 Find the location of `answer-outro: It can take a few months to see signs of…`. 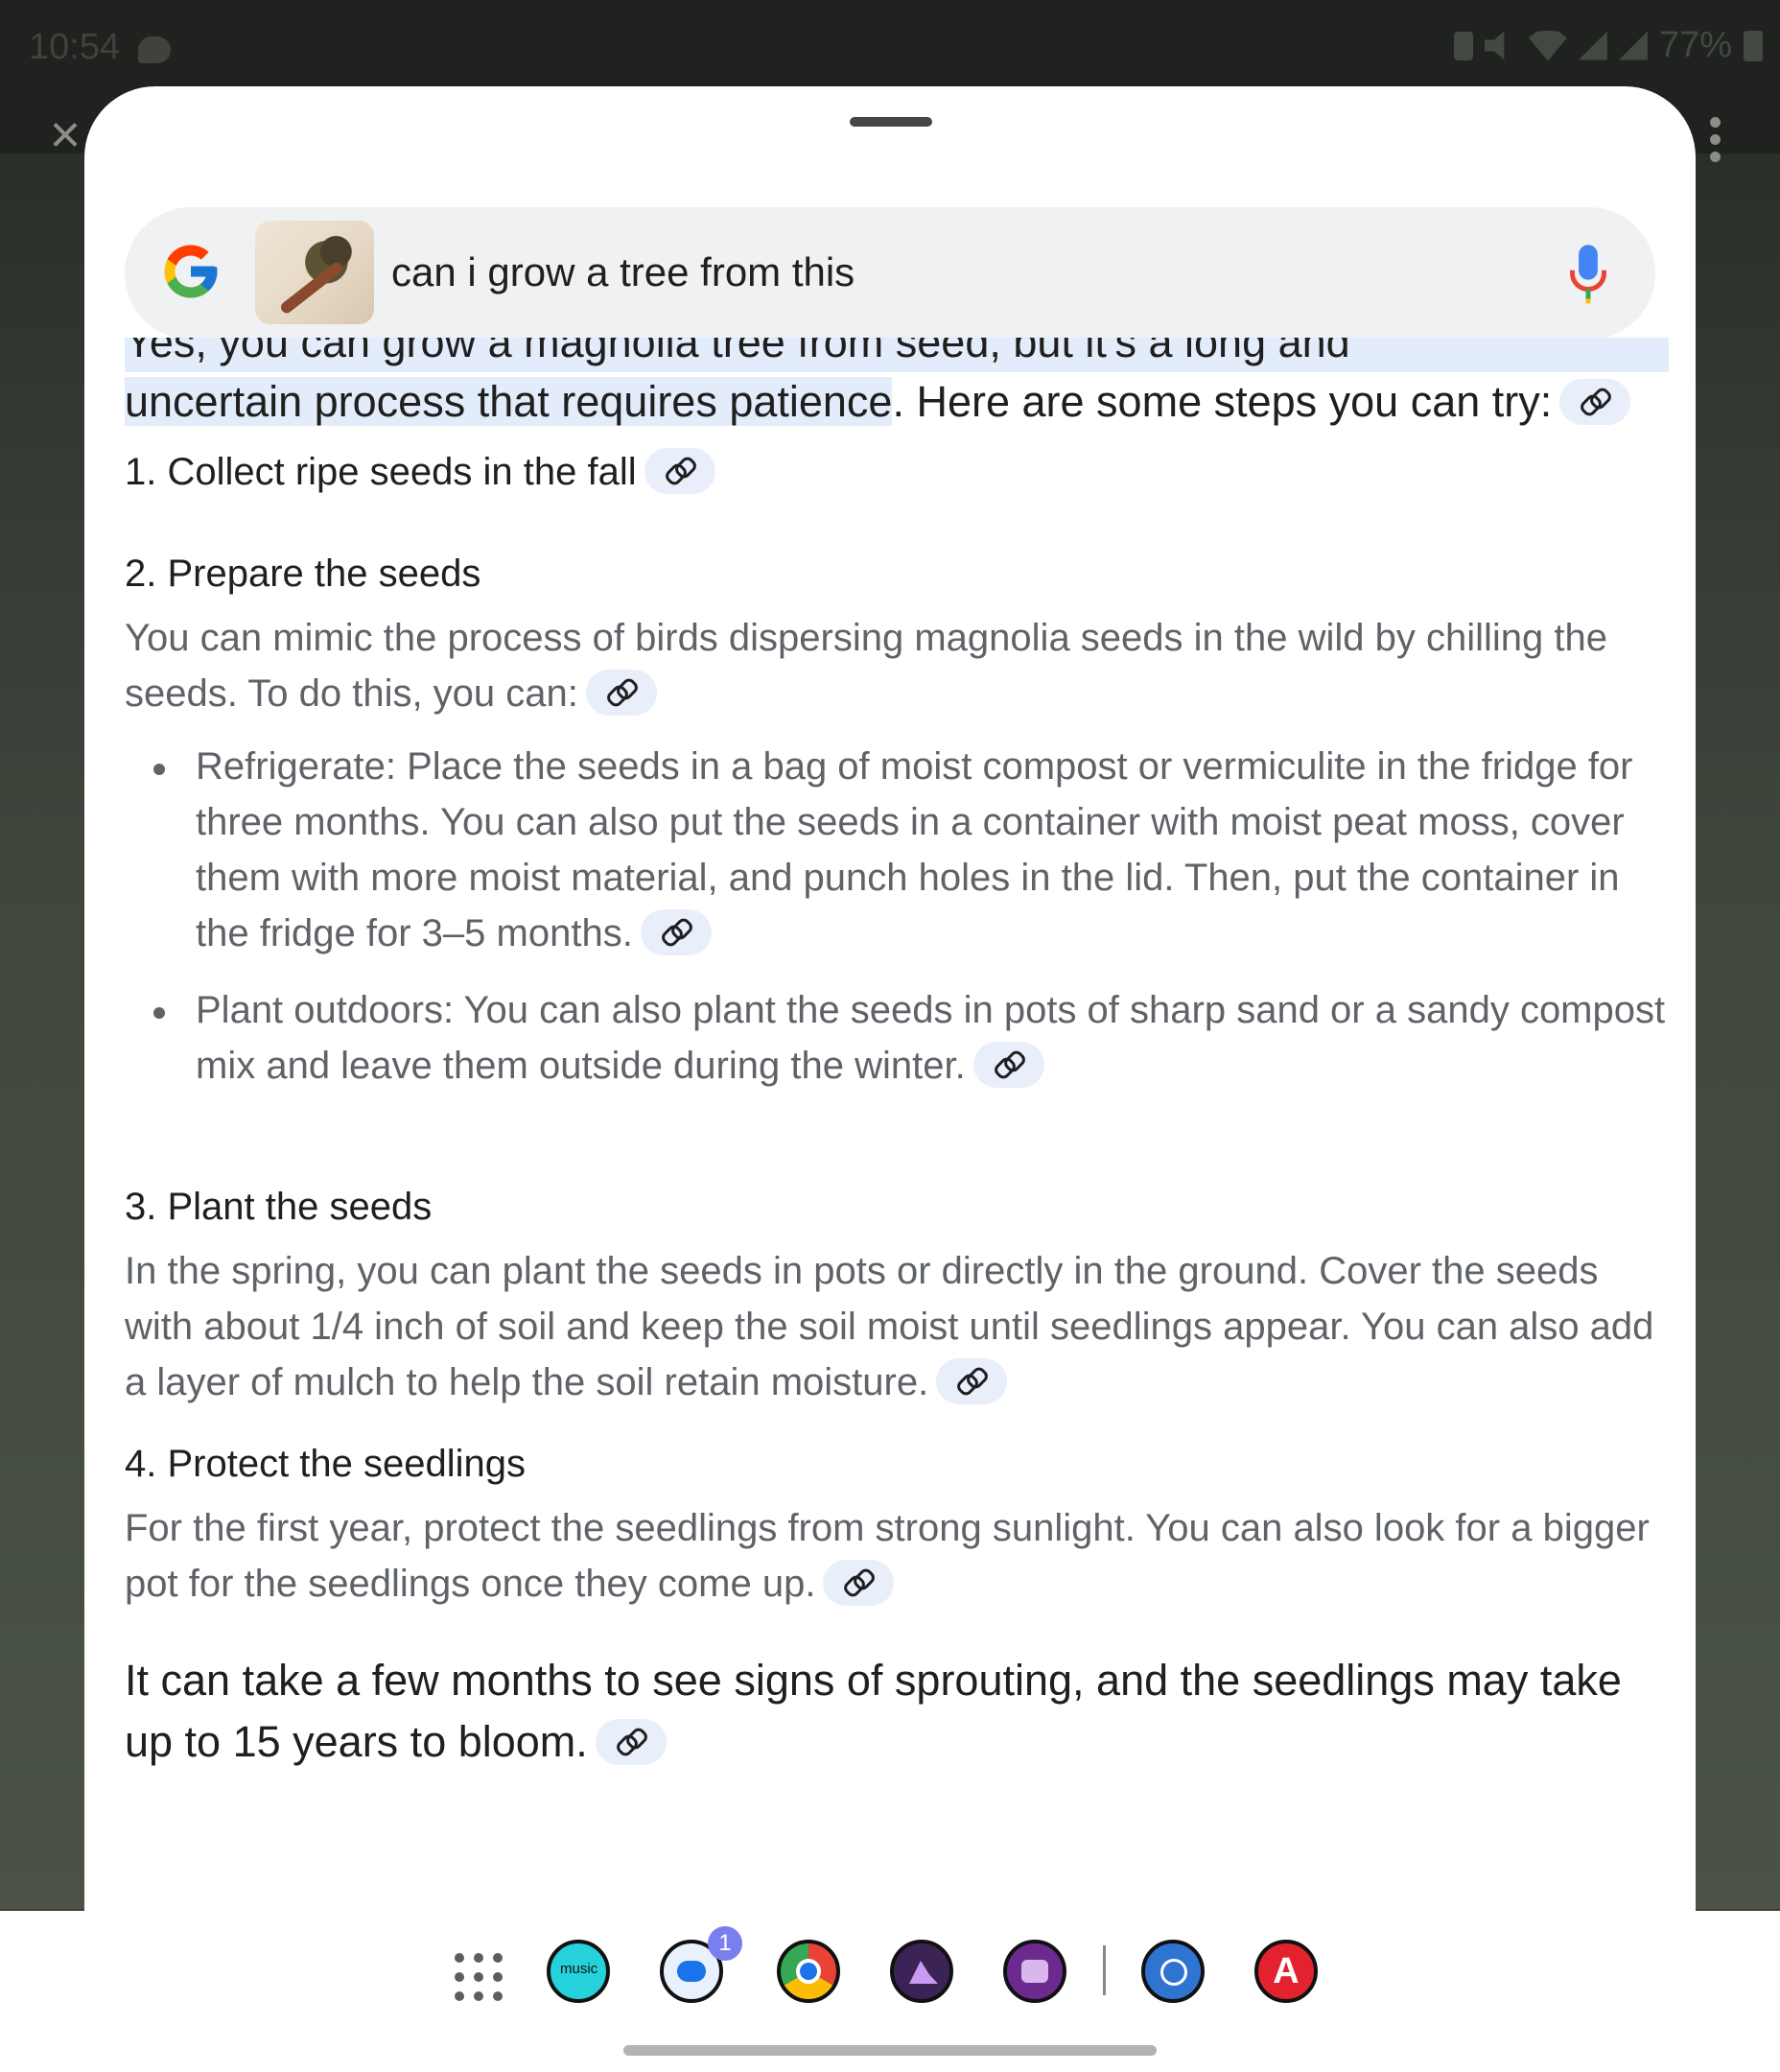

answer-outro: It can take a few months to see signs of… is located at coordinates (874, 1711).